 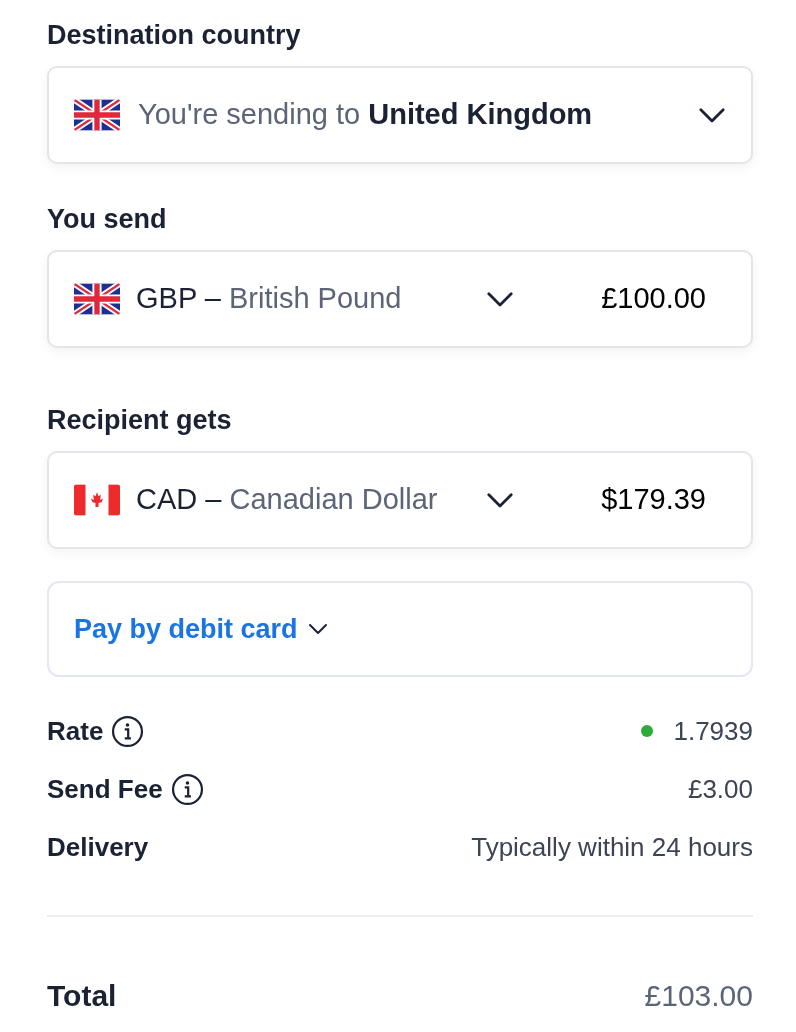 What do you see at coordinates (201, 629) in the screenshot?
I see `payment-method-link: Pay by debit card` at bounding box center [201, 629].